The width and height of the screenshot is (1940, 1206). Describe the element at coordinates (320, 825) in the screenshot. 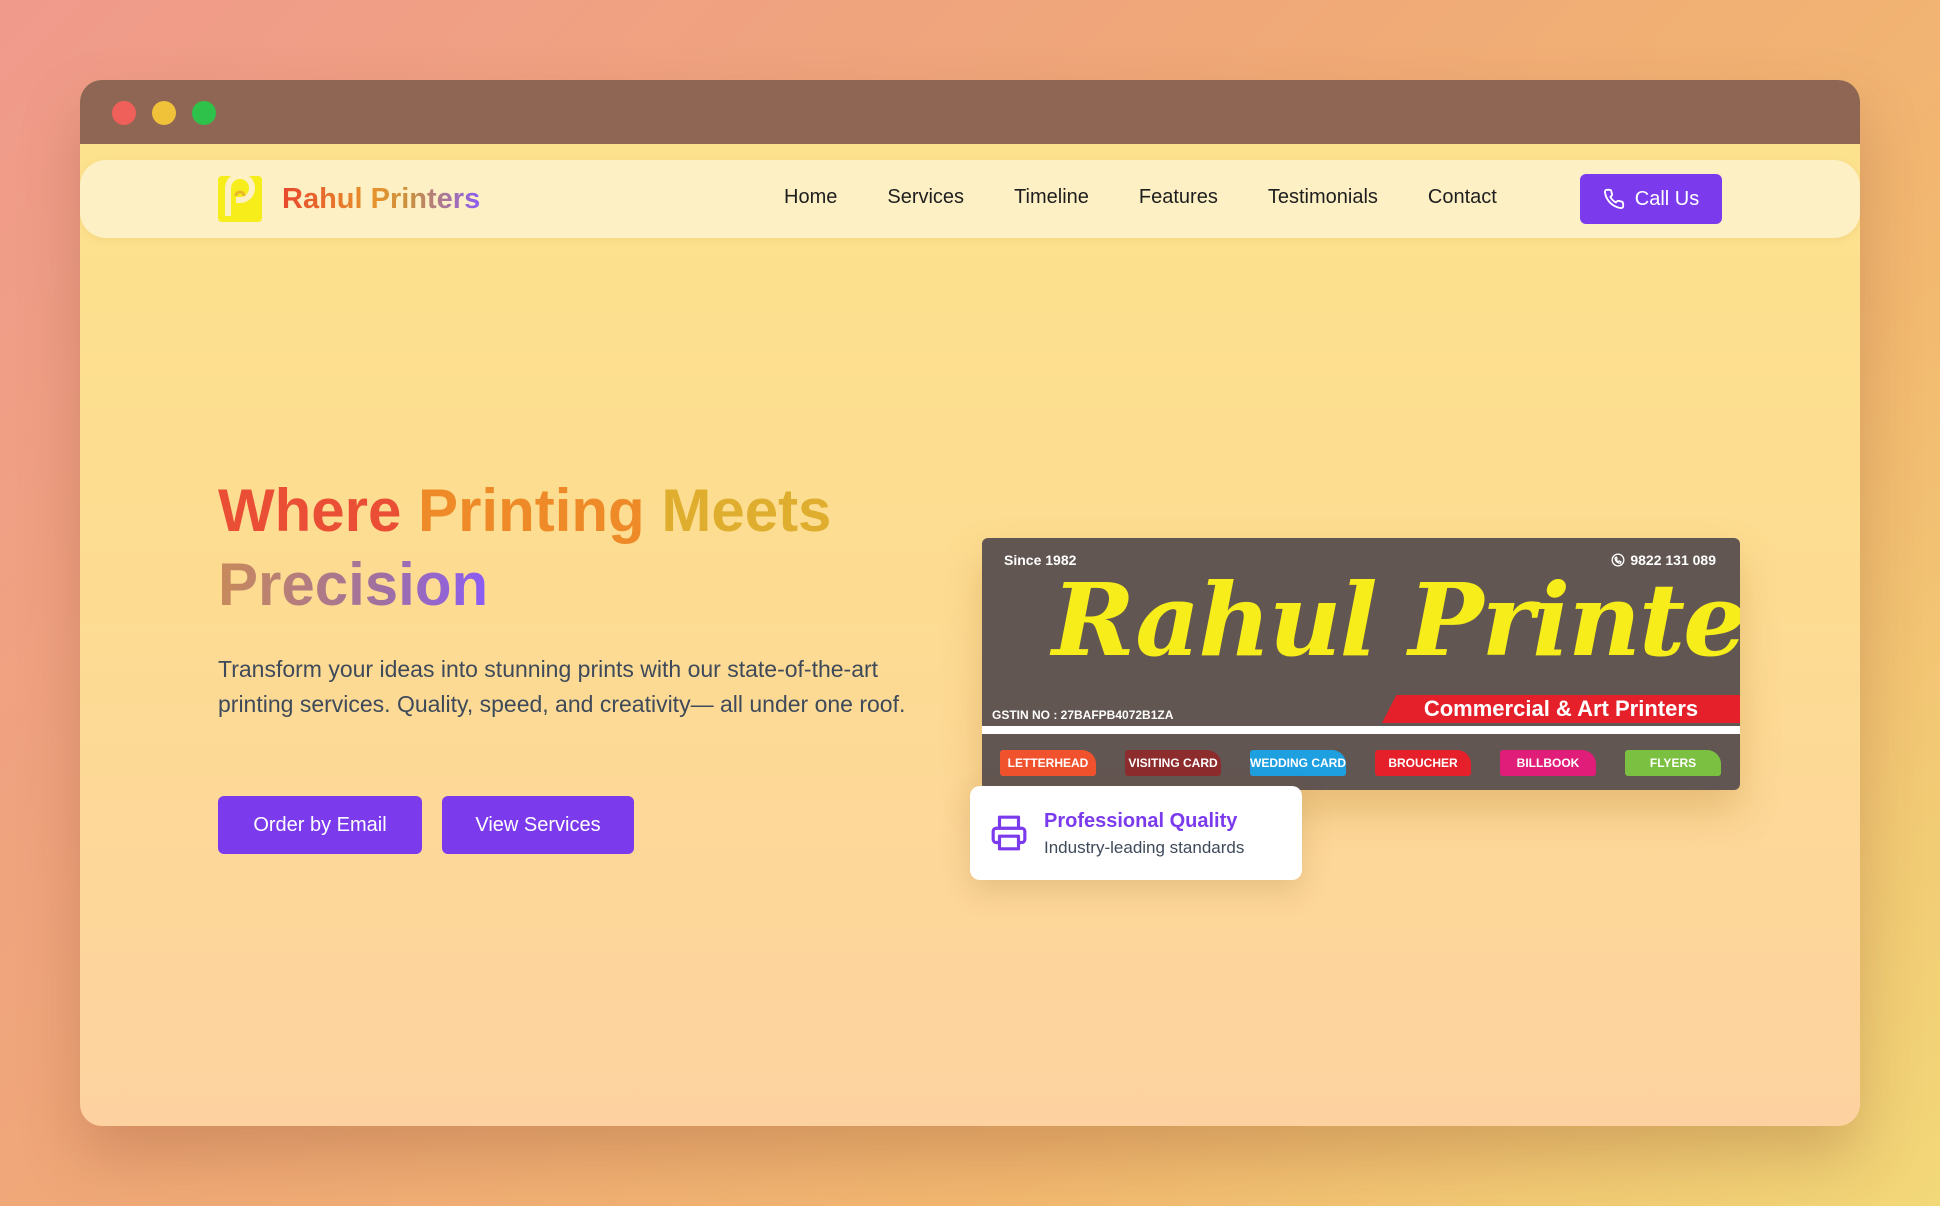

I see `order-by-email-button: Order by Email` at that location.